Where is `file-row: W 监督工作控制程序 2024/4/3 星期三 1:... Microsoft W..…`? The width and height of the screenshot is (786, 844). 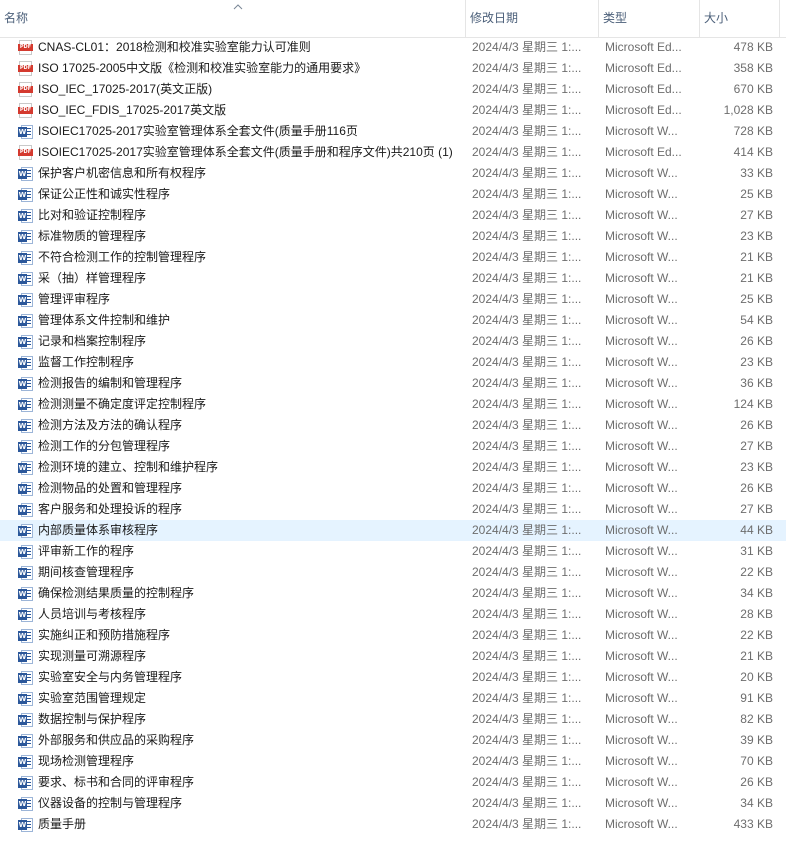 file-row: W 监督工作控制程序 2024/4/3 星期三 1:... Microsoft W..… is located at coordinates (393, 362).